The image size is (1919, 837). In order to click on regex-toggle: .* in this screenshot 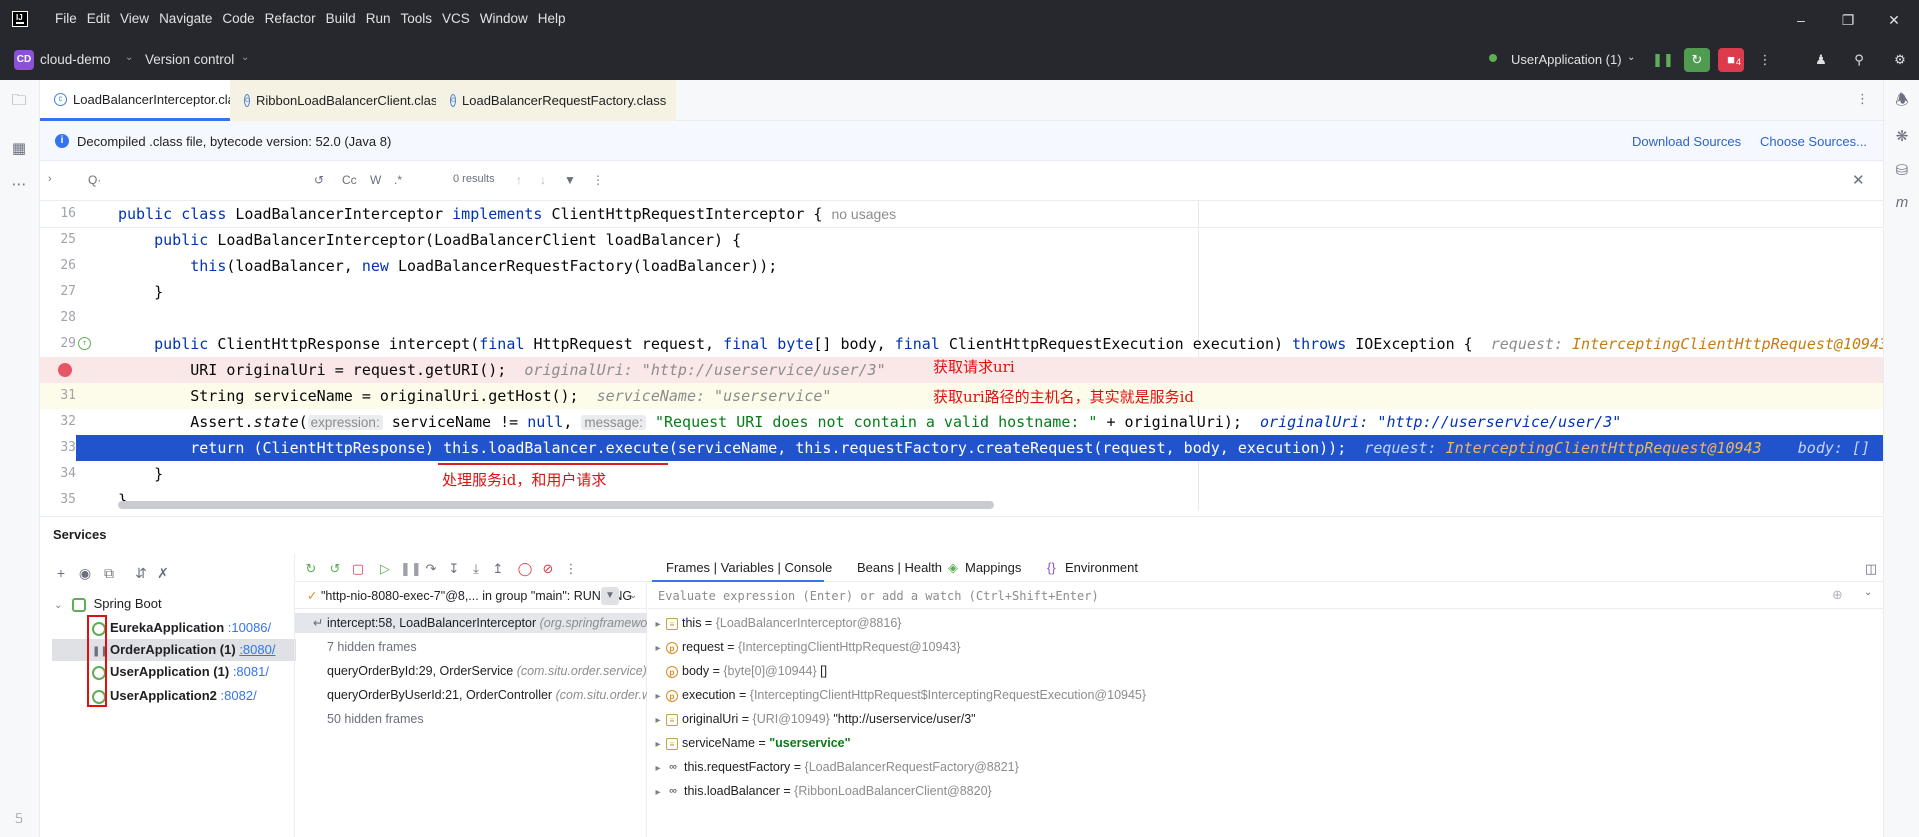, I will do `click(398, 180)`.